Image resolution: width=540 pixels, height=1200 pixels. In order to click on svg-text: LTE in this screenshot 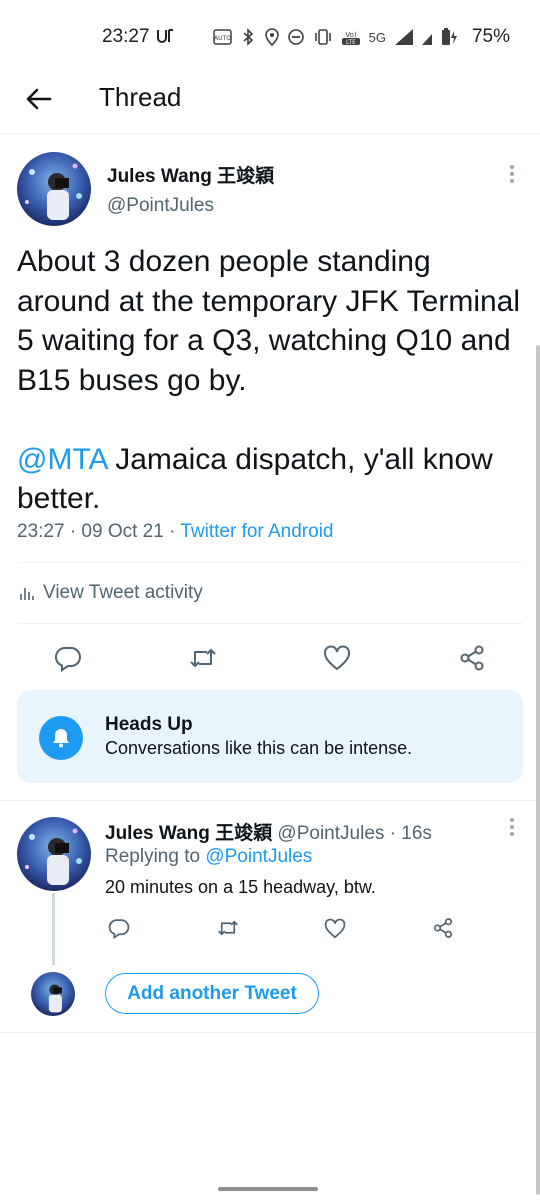, I will do `click(351, 42)`.